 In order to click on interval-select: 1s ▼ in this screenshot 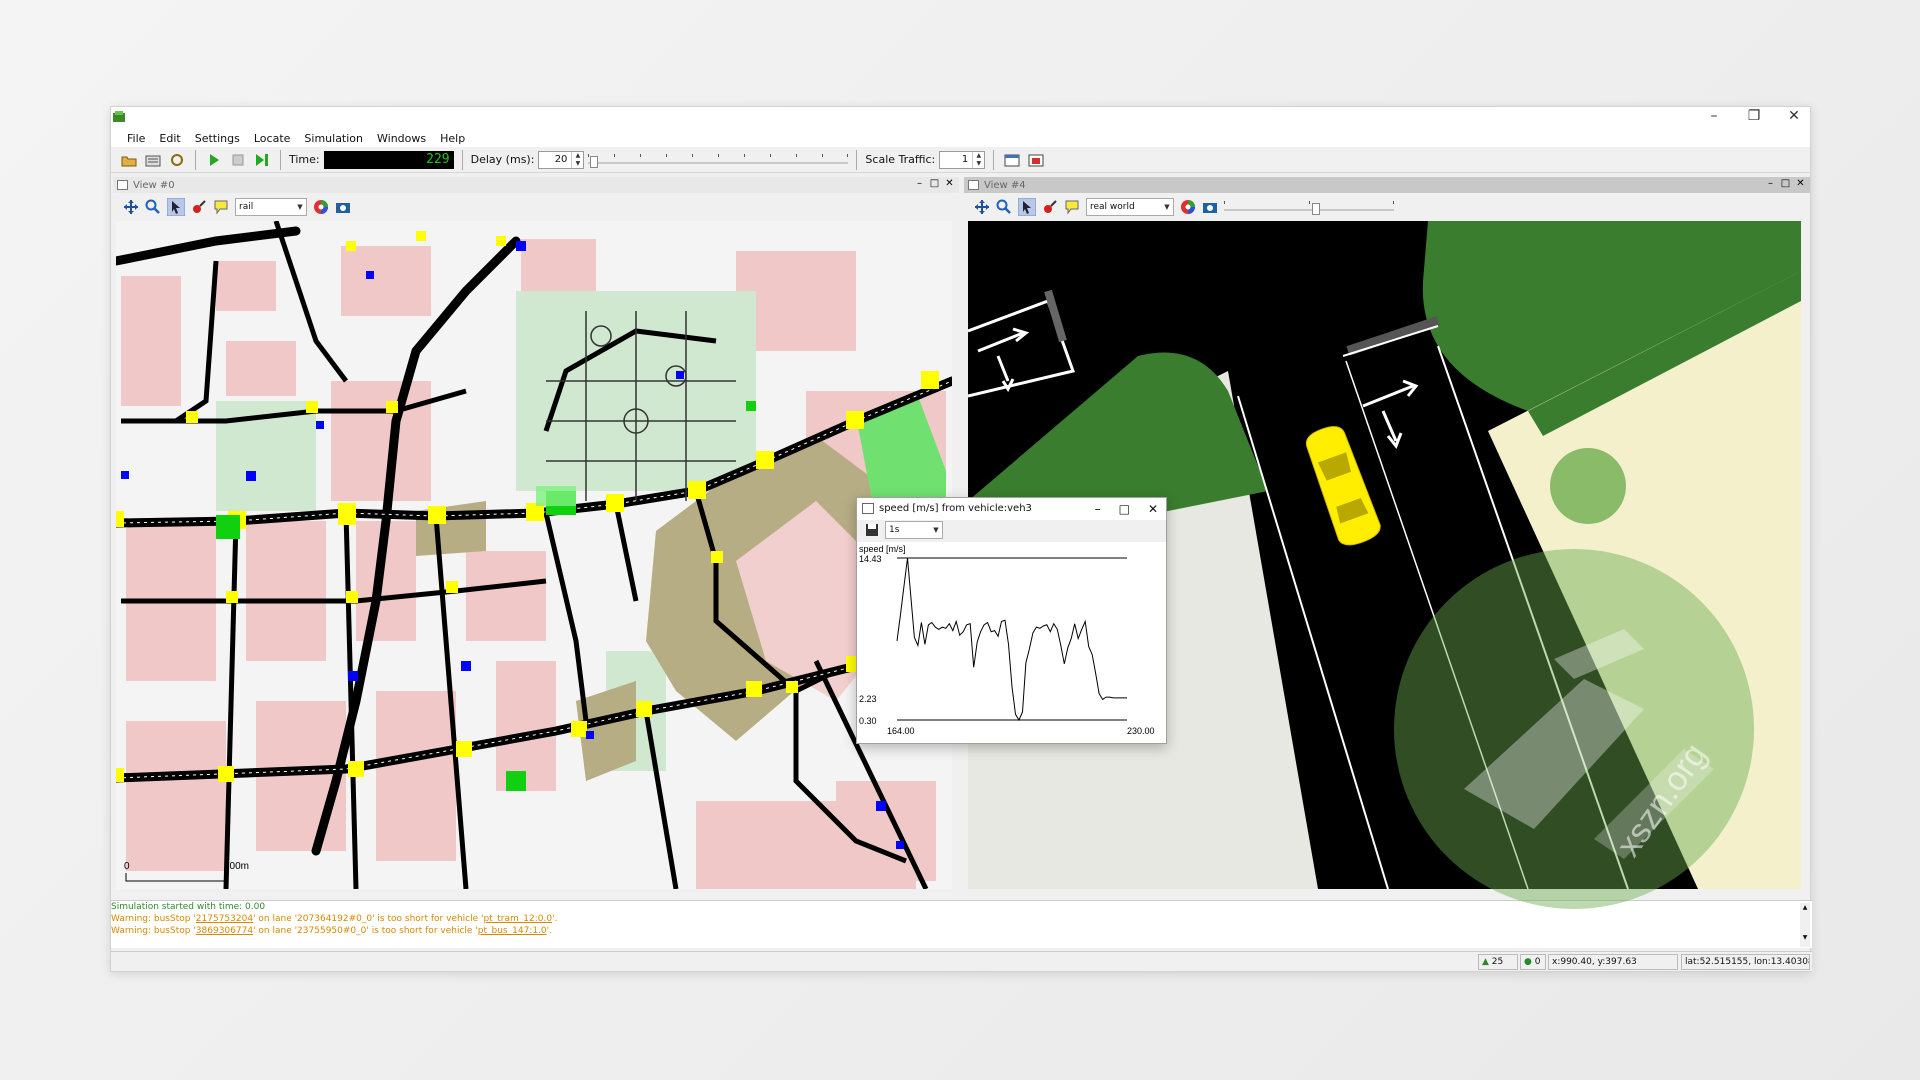, I will do `click(914, 530)`.